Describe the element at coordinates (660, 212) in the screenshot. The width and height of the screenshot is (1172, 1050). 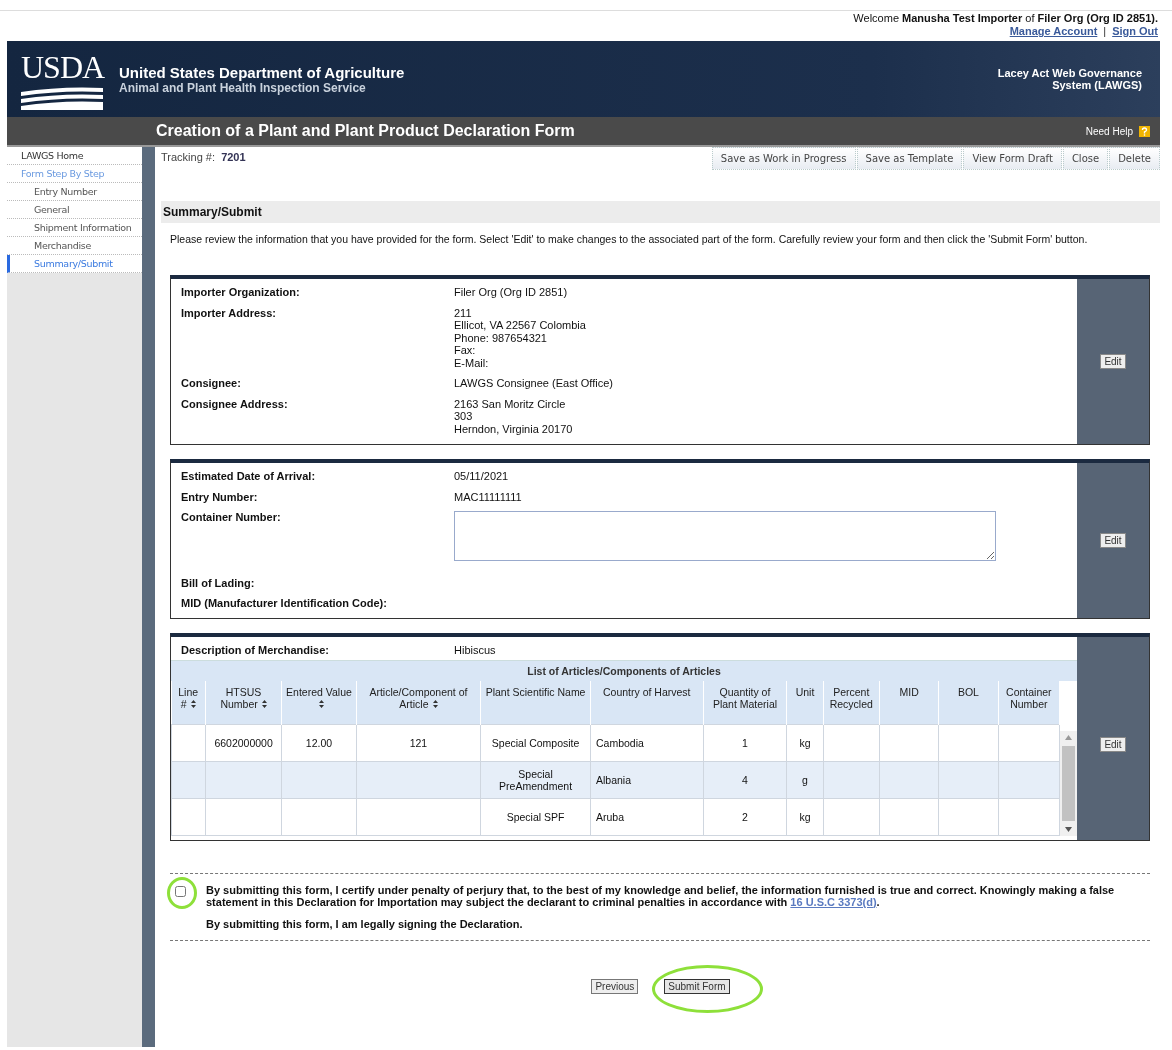
I see `section-header: Summary/Submit` at that location.